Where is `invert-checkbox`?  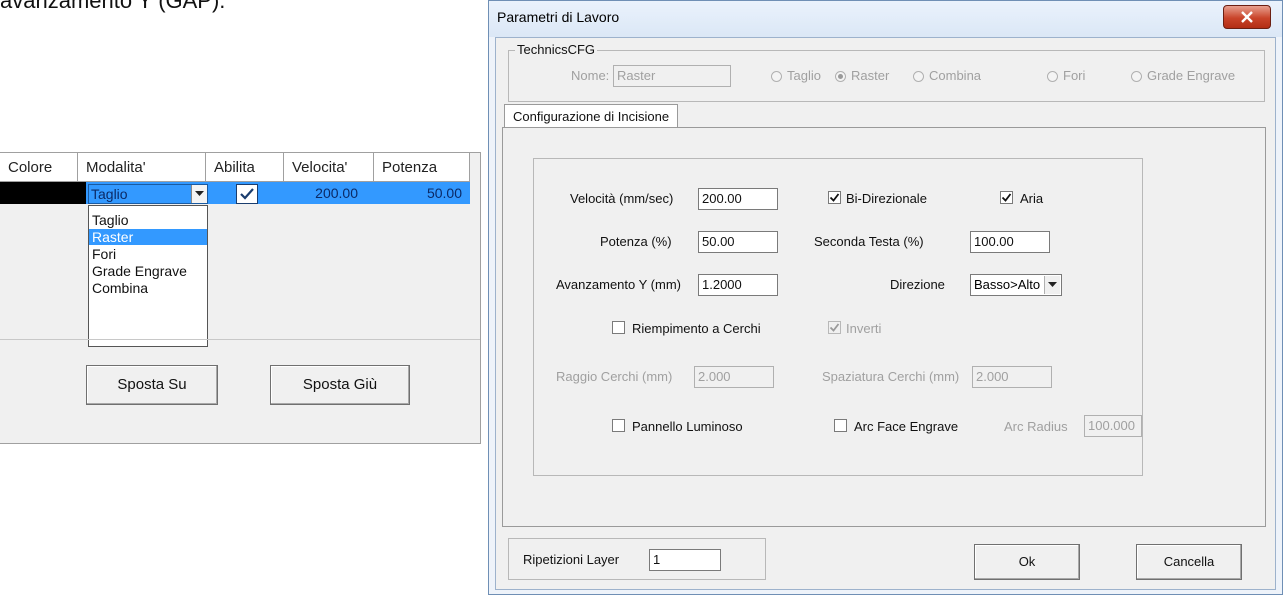
invert-checkbox is located at coordinates (834, 327).